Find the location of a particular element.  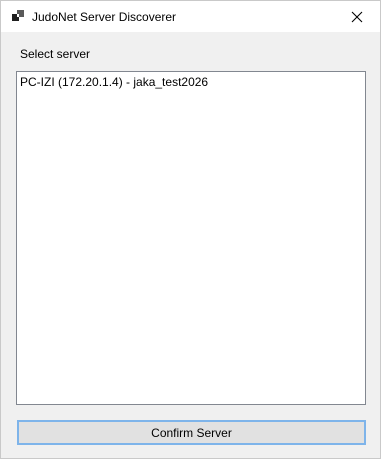

select-server-label: Select server is located at coordinates (55, 54).